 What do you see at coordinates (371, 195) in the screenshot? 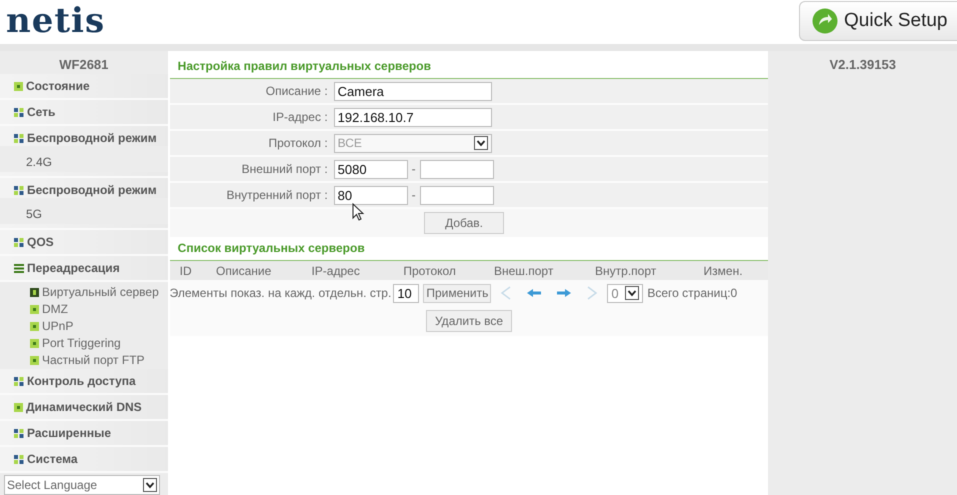
I see `input-field: 80` at bounding box center [371, 195].